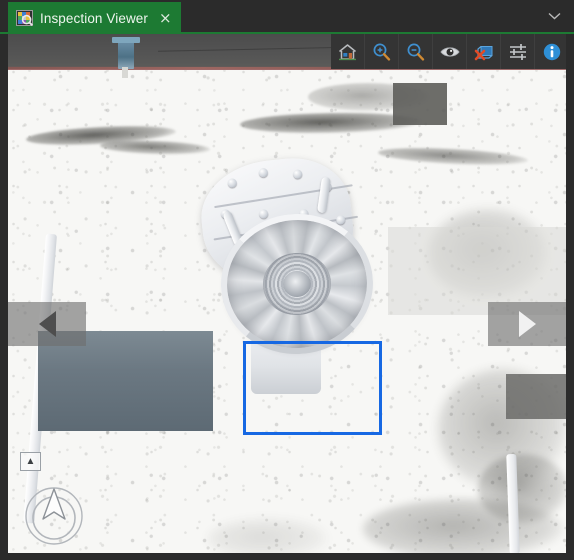  I want to click on collapse-panel-button: ▲, so click(30, 461).